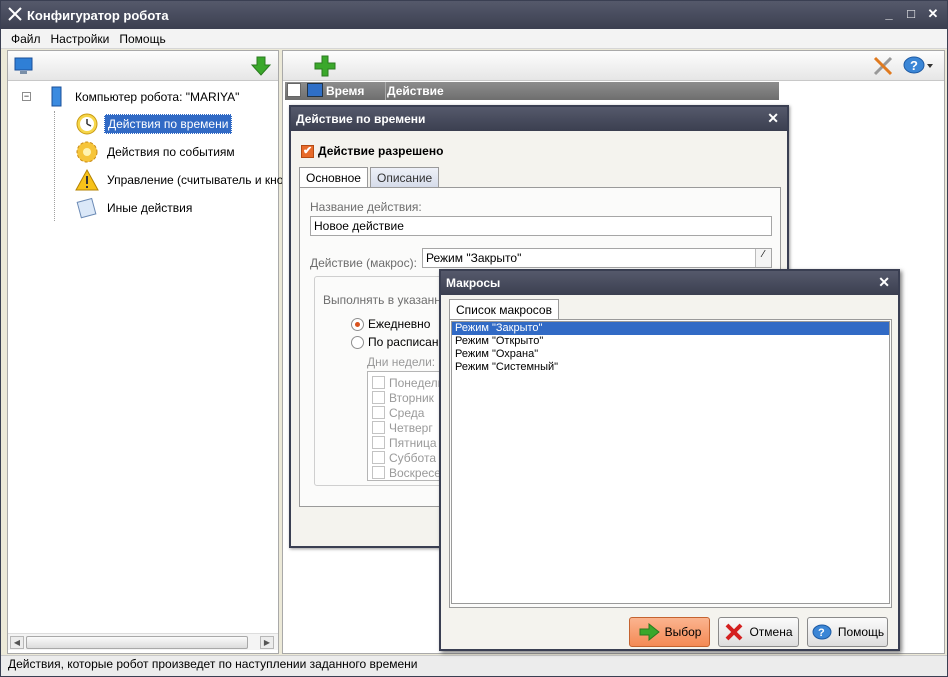 The image size is (948, 677). Describe the element at coordinates (98, 15) in the screenshot. I see `window-title: Конфигуратор робота` at that location.